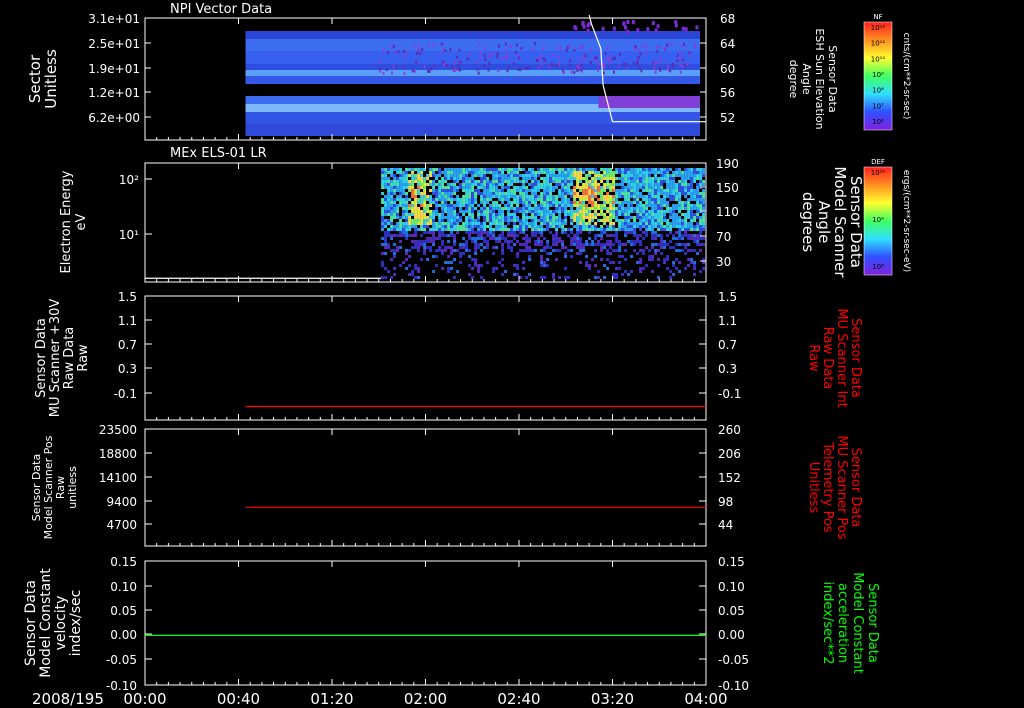  What do you see at coordinates (121, 502) in the screenshot?
I see `mu_pos-left-tick-label: 9400` at bounding box center [121, 502].